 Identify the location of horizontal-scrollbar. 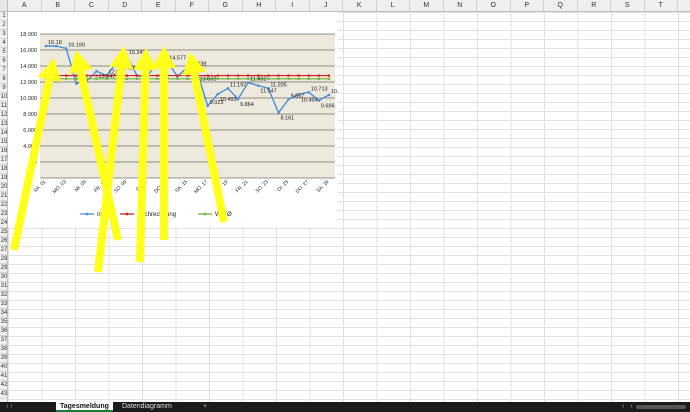
(661, 407).